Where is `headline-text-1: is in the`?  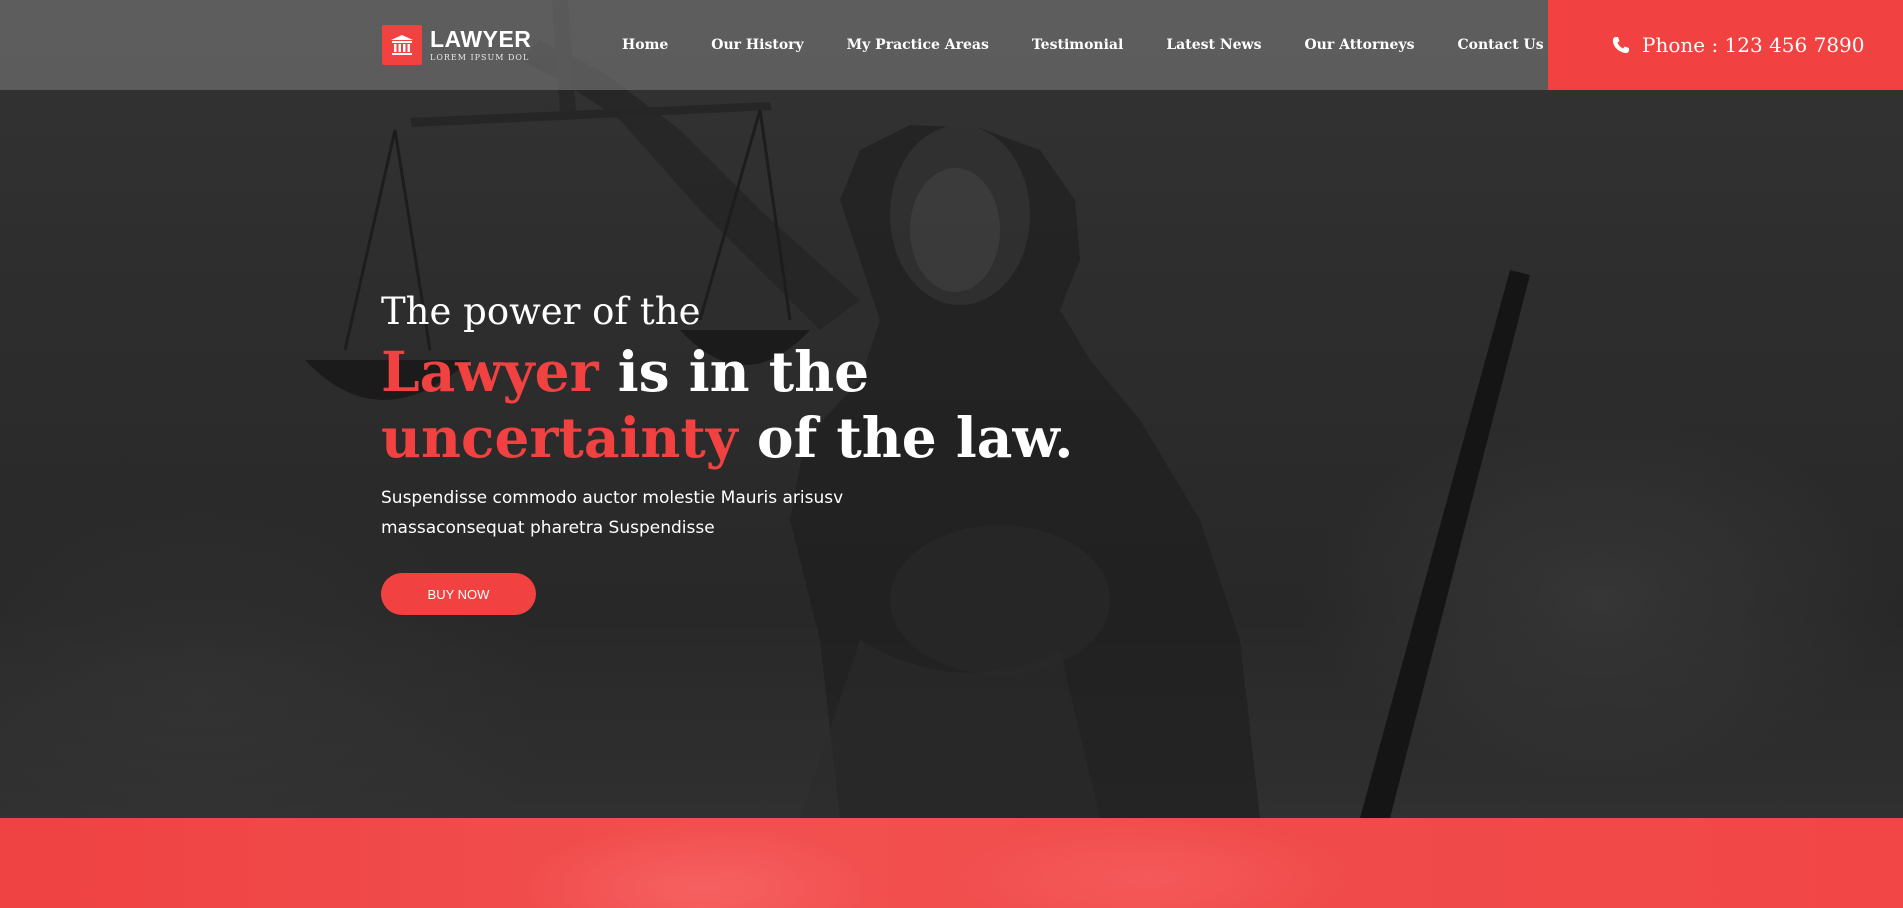
headline-text-1: is in the is located at coordinates (734, 372).